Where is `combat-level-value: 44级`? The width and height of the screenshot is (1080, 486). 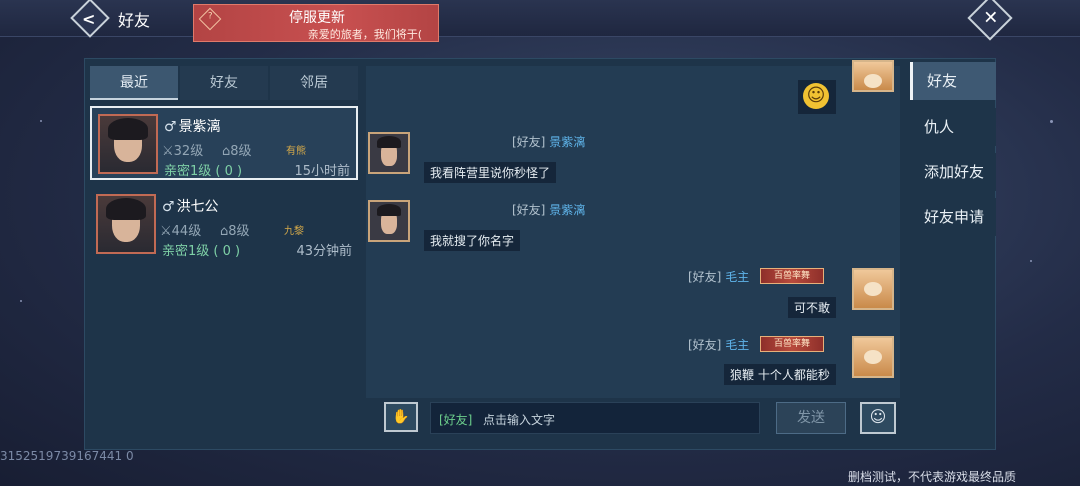
combat-level-value: 44级 is located at coordinates (186, 231).